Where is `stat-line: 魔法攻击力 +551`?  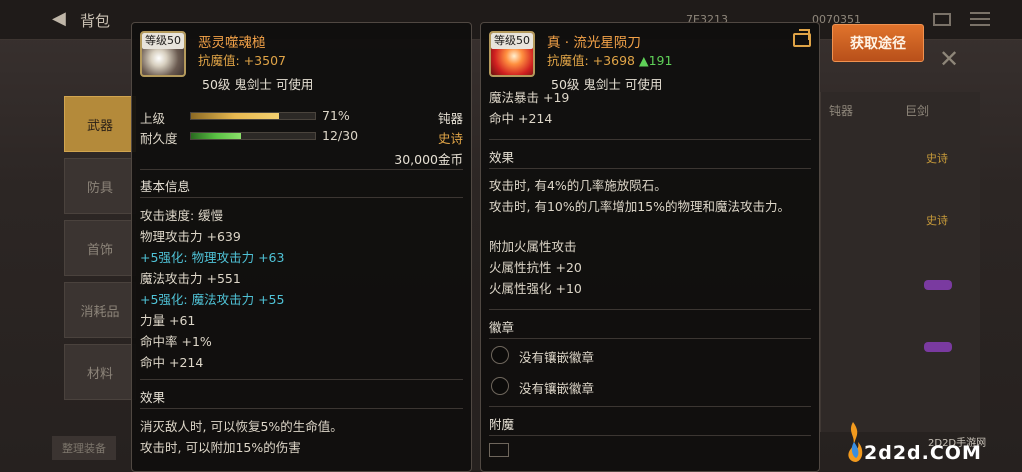 stat-line: 魔法攻击力 +551 is located at coordinates (190, 278).